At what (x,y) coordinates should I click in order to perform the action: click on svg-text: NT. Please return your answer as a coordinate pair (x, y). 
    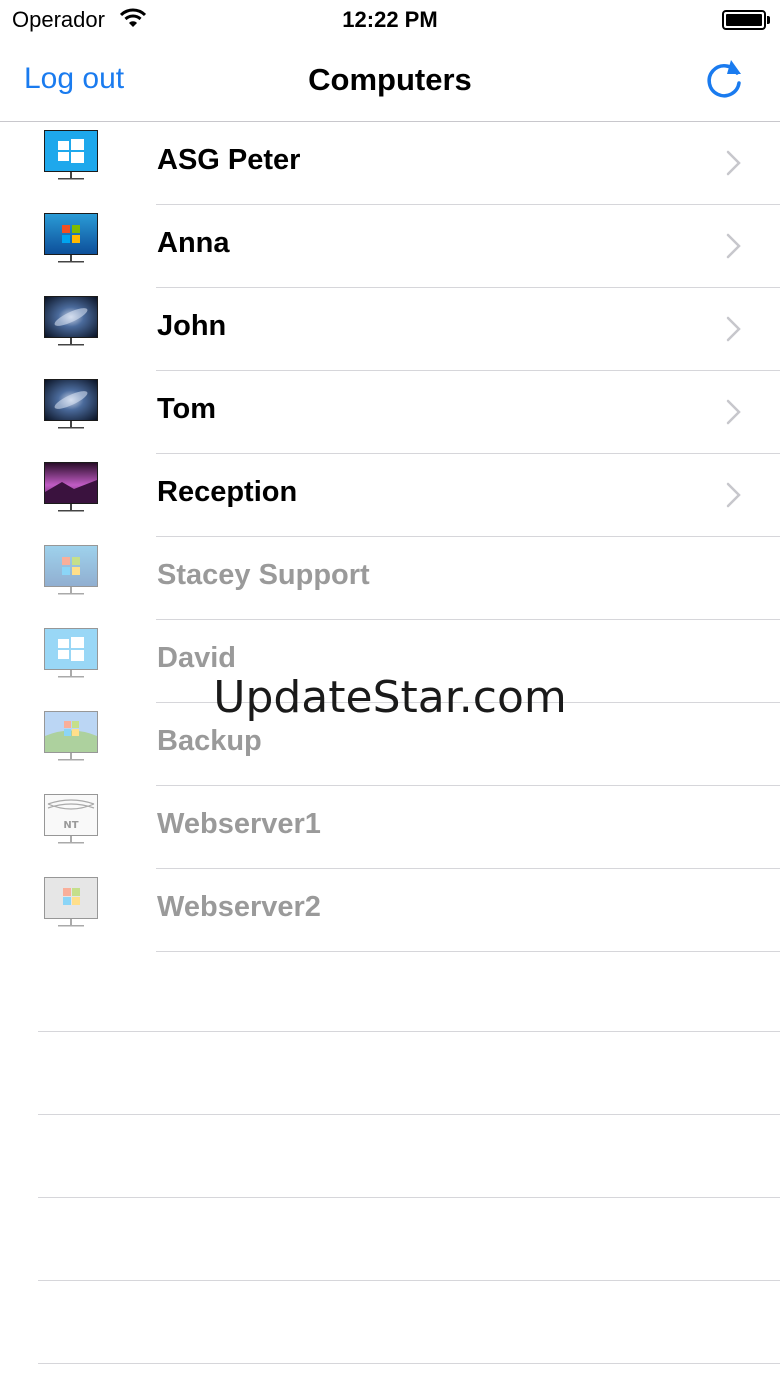
    Looking at the image, I should click on (70, 825).